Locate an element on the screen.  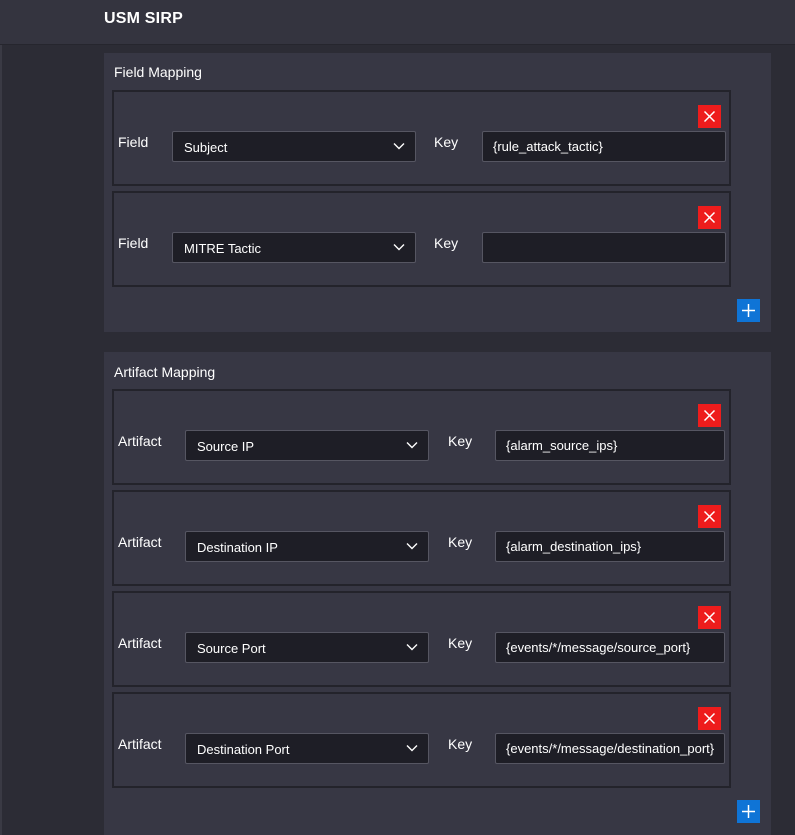
field-select: Subject is located at coordinates (294, 146).